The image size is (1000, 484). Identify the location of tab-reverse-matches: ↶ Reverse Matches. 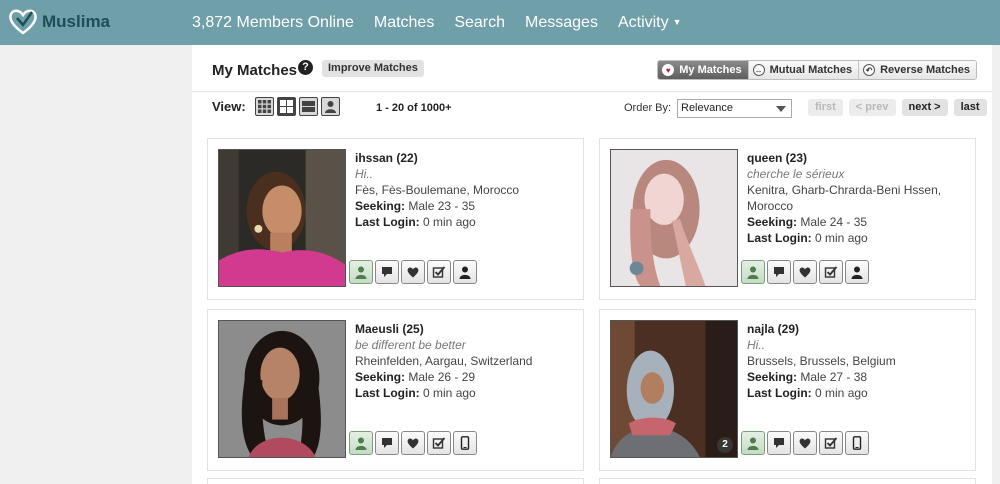
(917, 70).